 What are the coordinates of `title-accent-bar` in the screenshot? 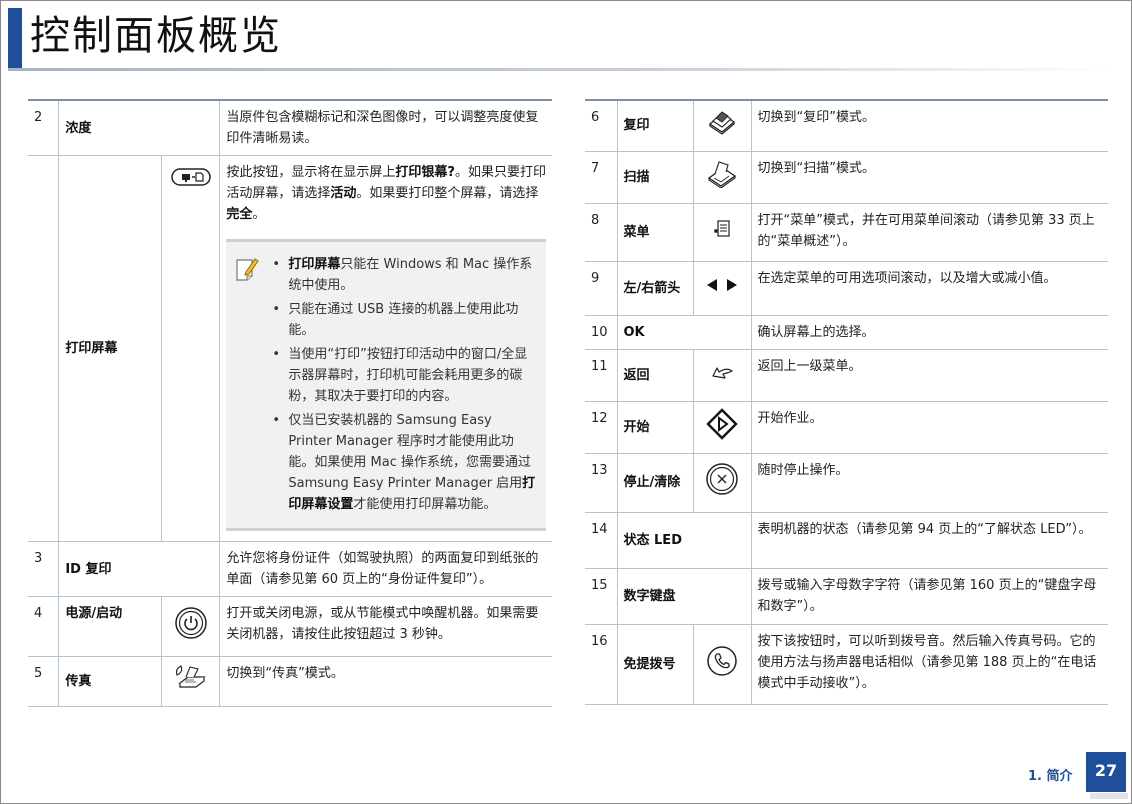 It's located at (15, 38).